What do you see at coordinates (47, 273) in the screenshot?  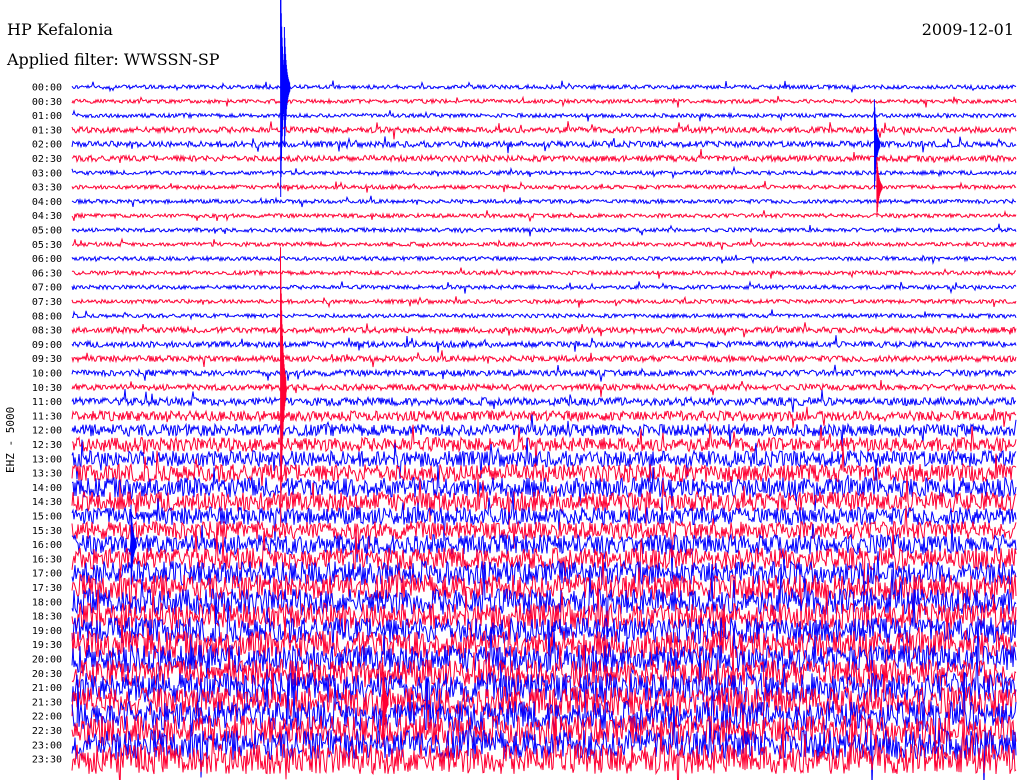 I see `row-time-label: 06:30` at bounding box center [47, 273].